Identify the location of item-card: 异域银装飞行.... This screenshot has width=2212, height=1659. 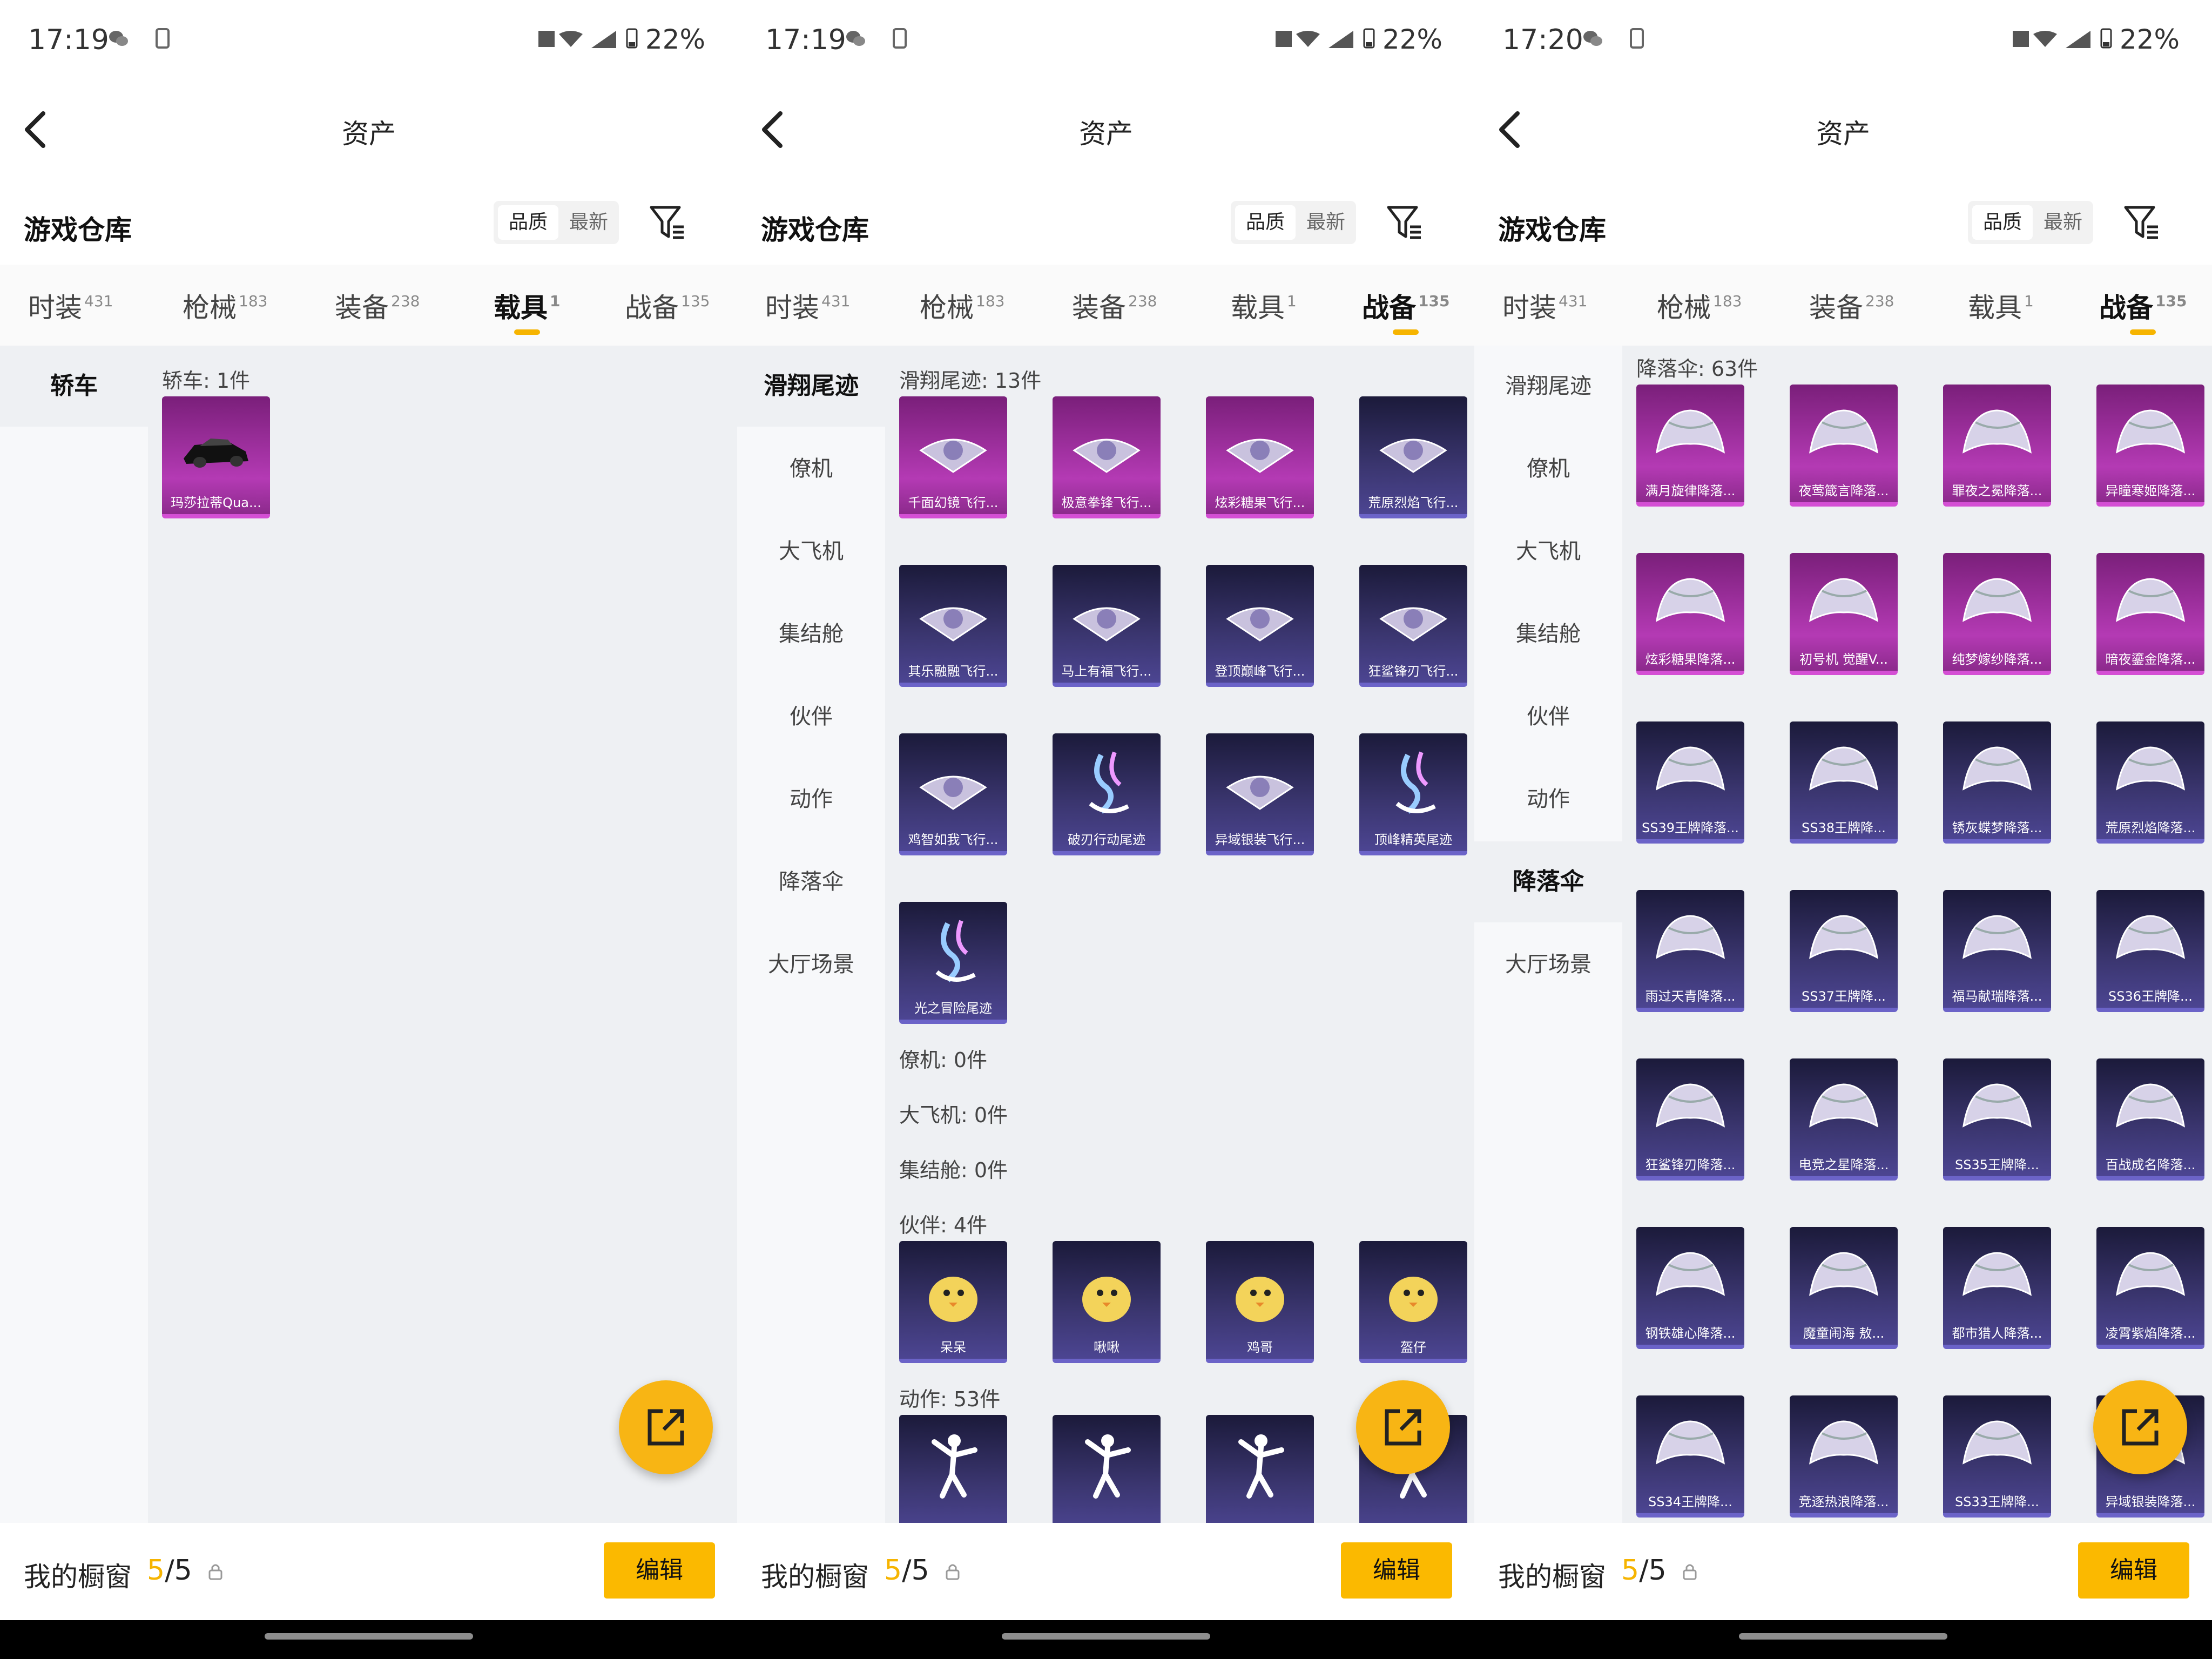
(1260, 794).